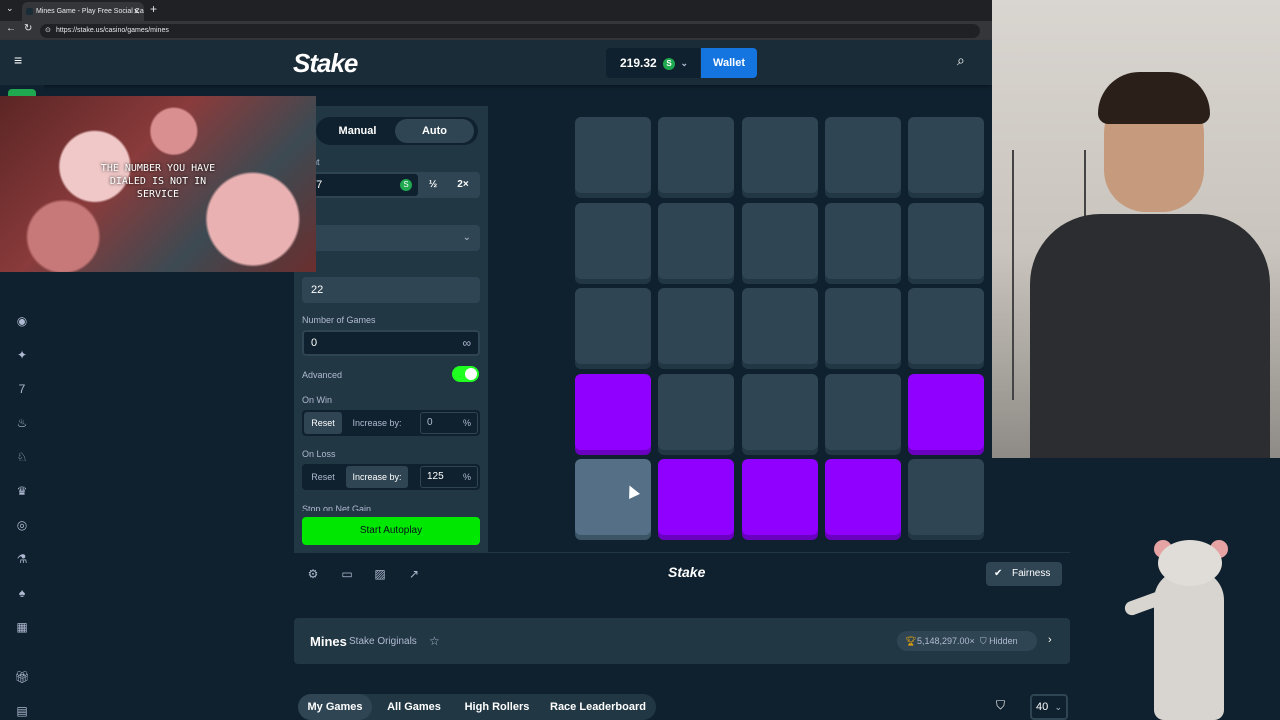  What do you see at coordinates (497, 707) in the screenshot?
I see `tab-high-rollers: High Rollers` at bounding box center [497, 707].